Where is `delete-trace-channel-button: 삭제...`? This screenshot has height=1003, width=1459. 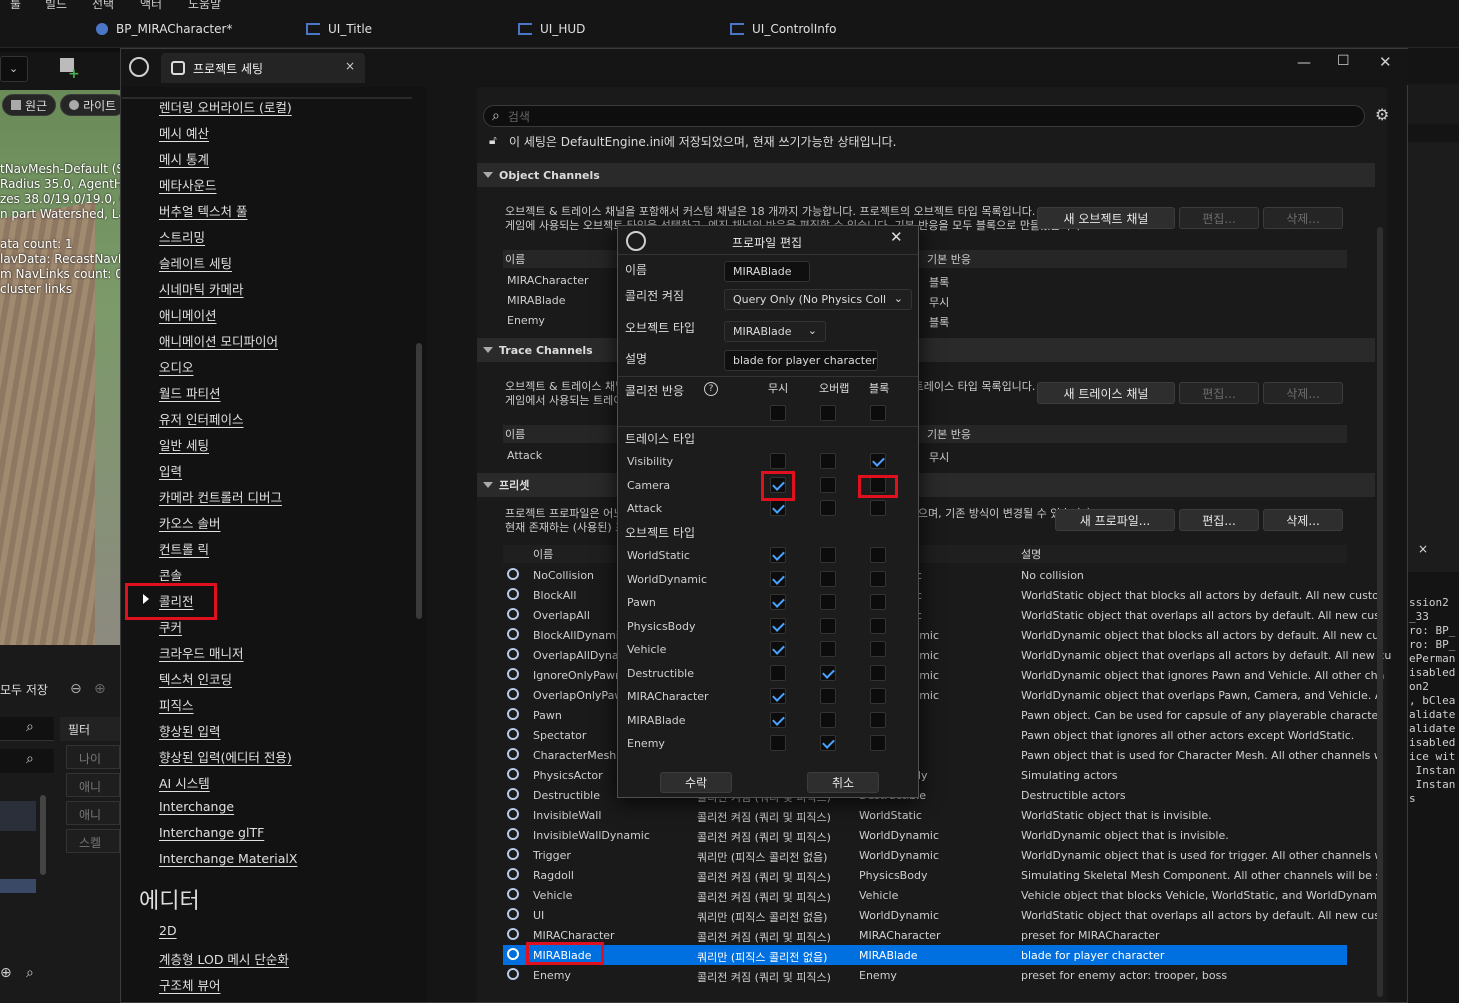 delete-trace-channel-button: 삭제... is located at coordinates (1303, 393).